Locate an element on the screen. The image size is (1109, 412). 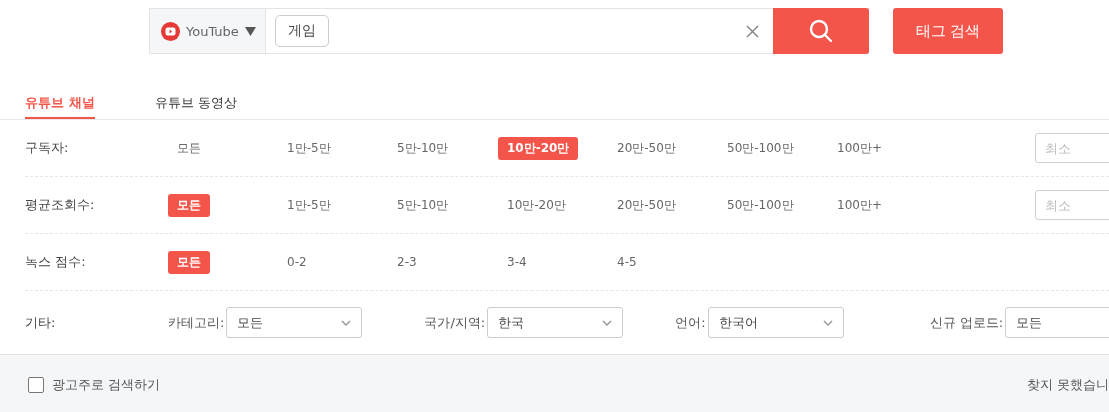
dropdown-label: 언어: is located at coordinates (690, 322).